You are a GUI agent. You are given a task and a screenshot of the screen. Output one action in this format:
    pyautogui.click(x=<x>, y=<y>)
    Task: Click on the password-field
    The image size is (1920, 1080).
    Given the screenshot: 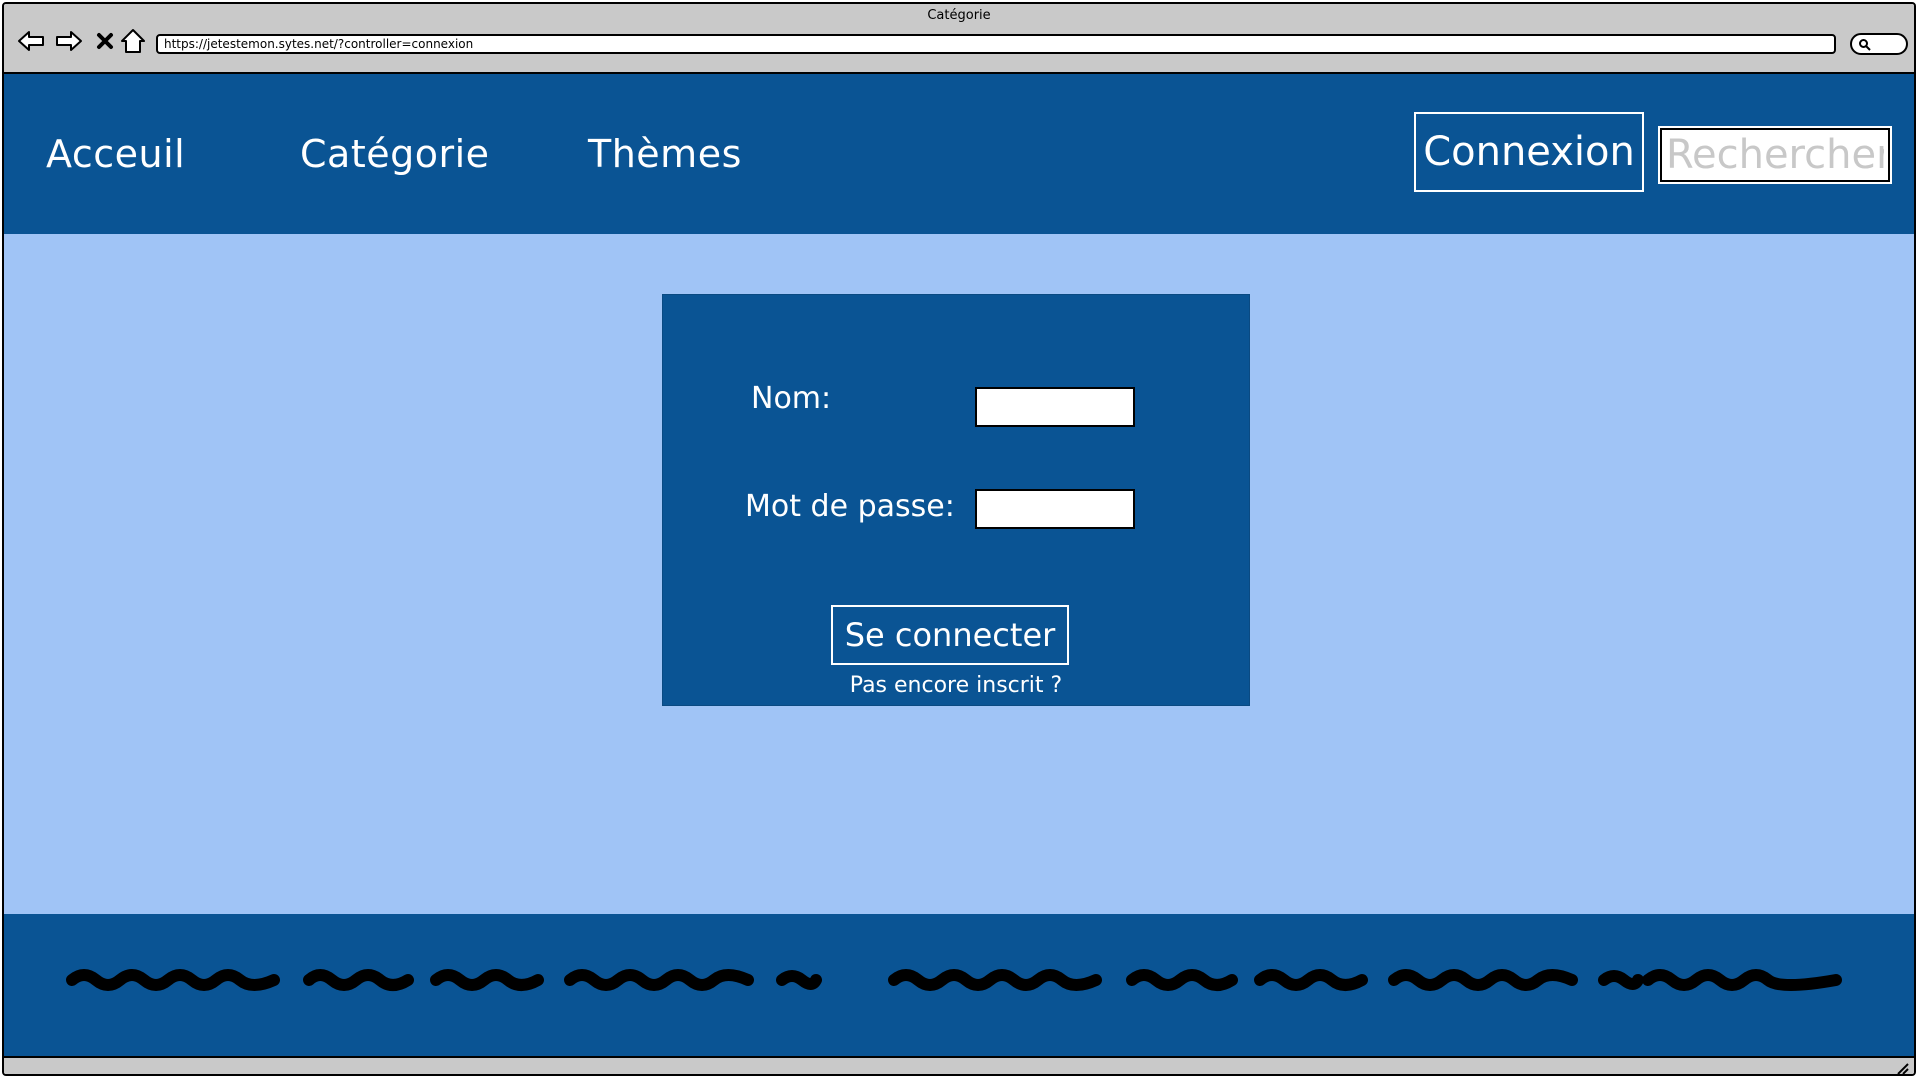 What is the action you would take?
    pyautogui.click(x=1055, y=509)
    